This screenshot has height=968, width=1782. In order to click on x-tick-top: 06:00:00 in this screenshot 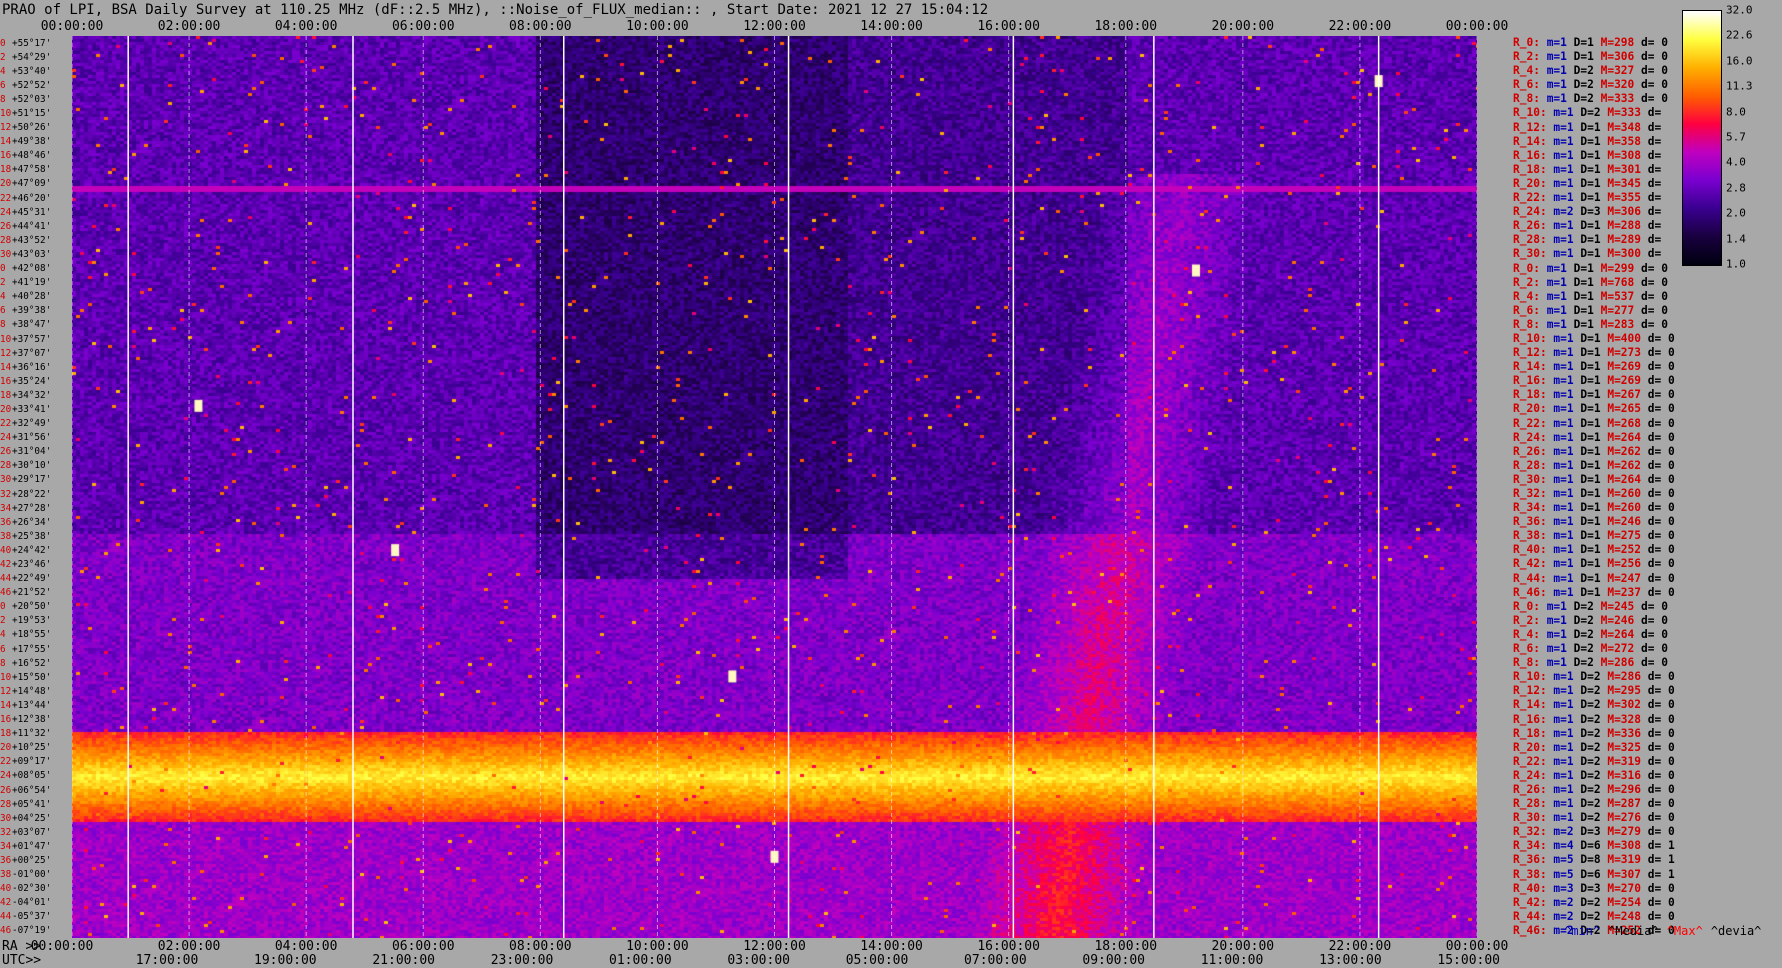, I will do `click(423, 26)`.